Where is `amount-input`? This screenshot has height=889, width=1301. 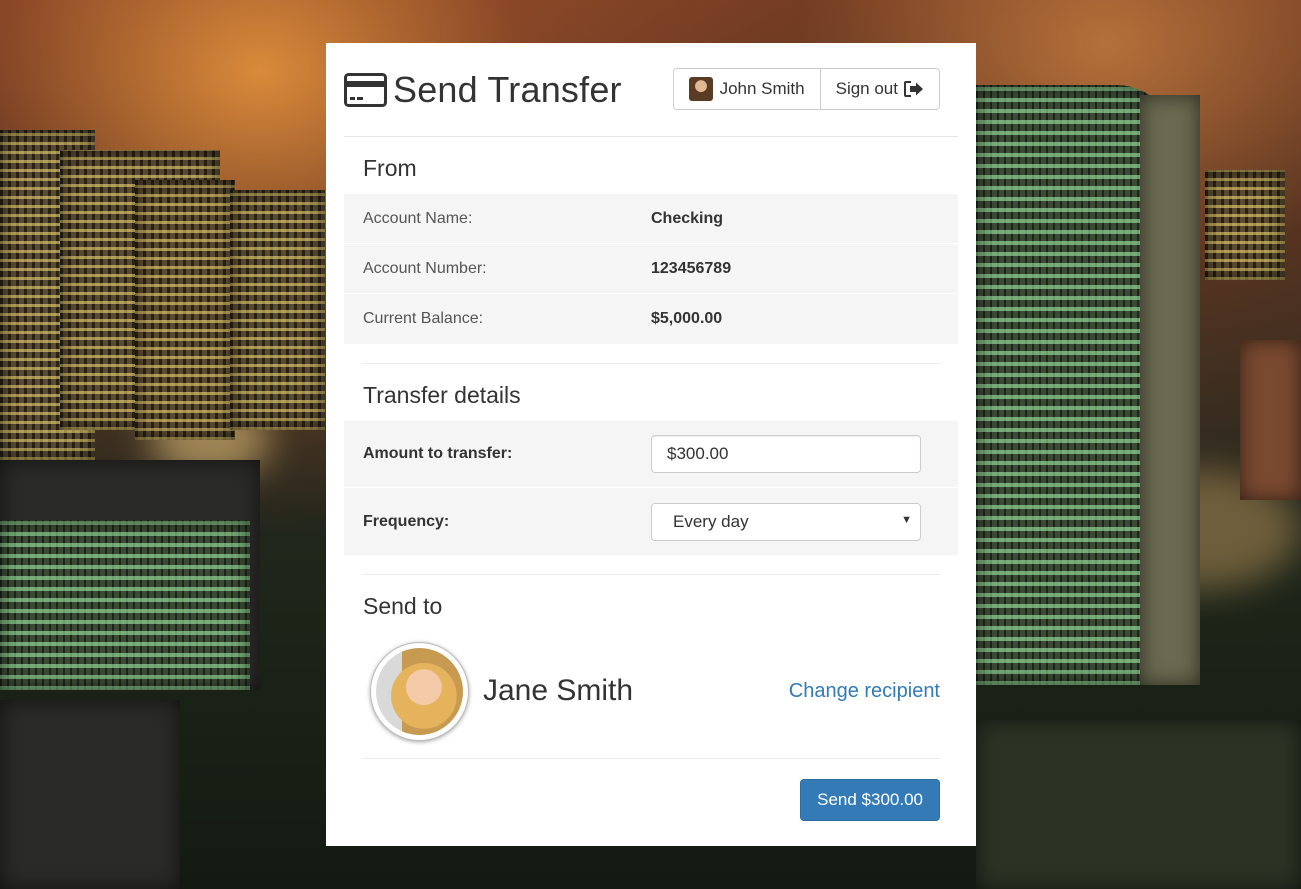 amount-input is located at coordinates (786, 454).